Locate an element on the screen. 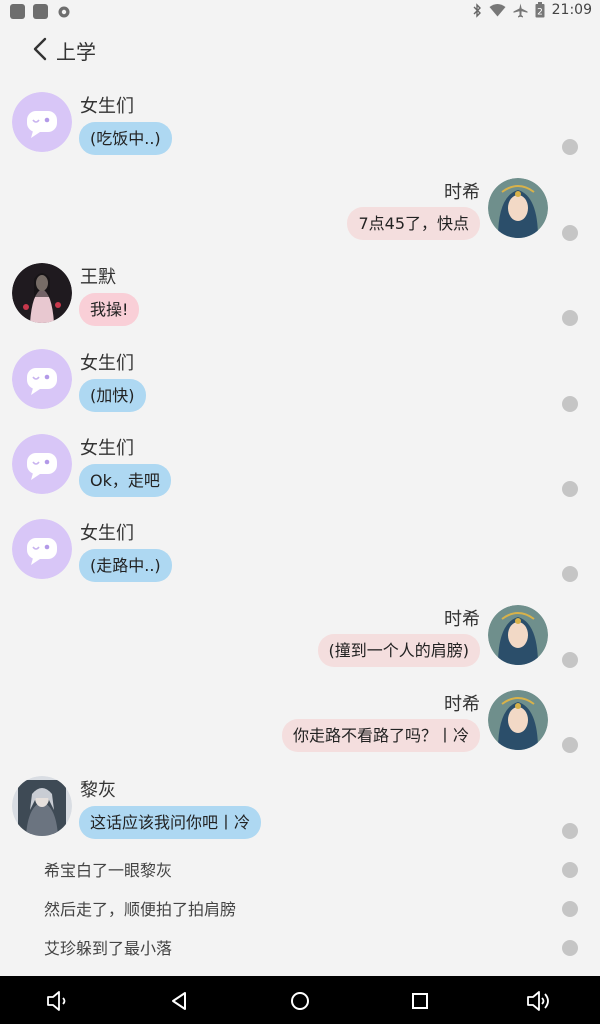 This screenshot has width=600, height=1024. narration-line: 希宝白了一眼黎灰 is located at coordinates (108, 870).